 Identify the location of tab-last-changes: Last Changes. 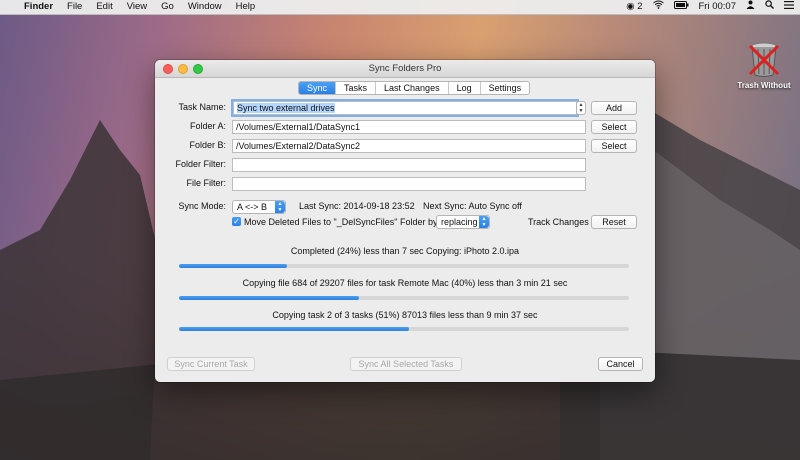
(412, 88).